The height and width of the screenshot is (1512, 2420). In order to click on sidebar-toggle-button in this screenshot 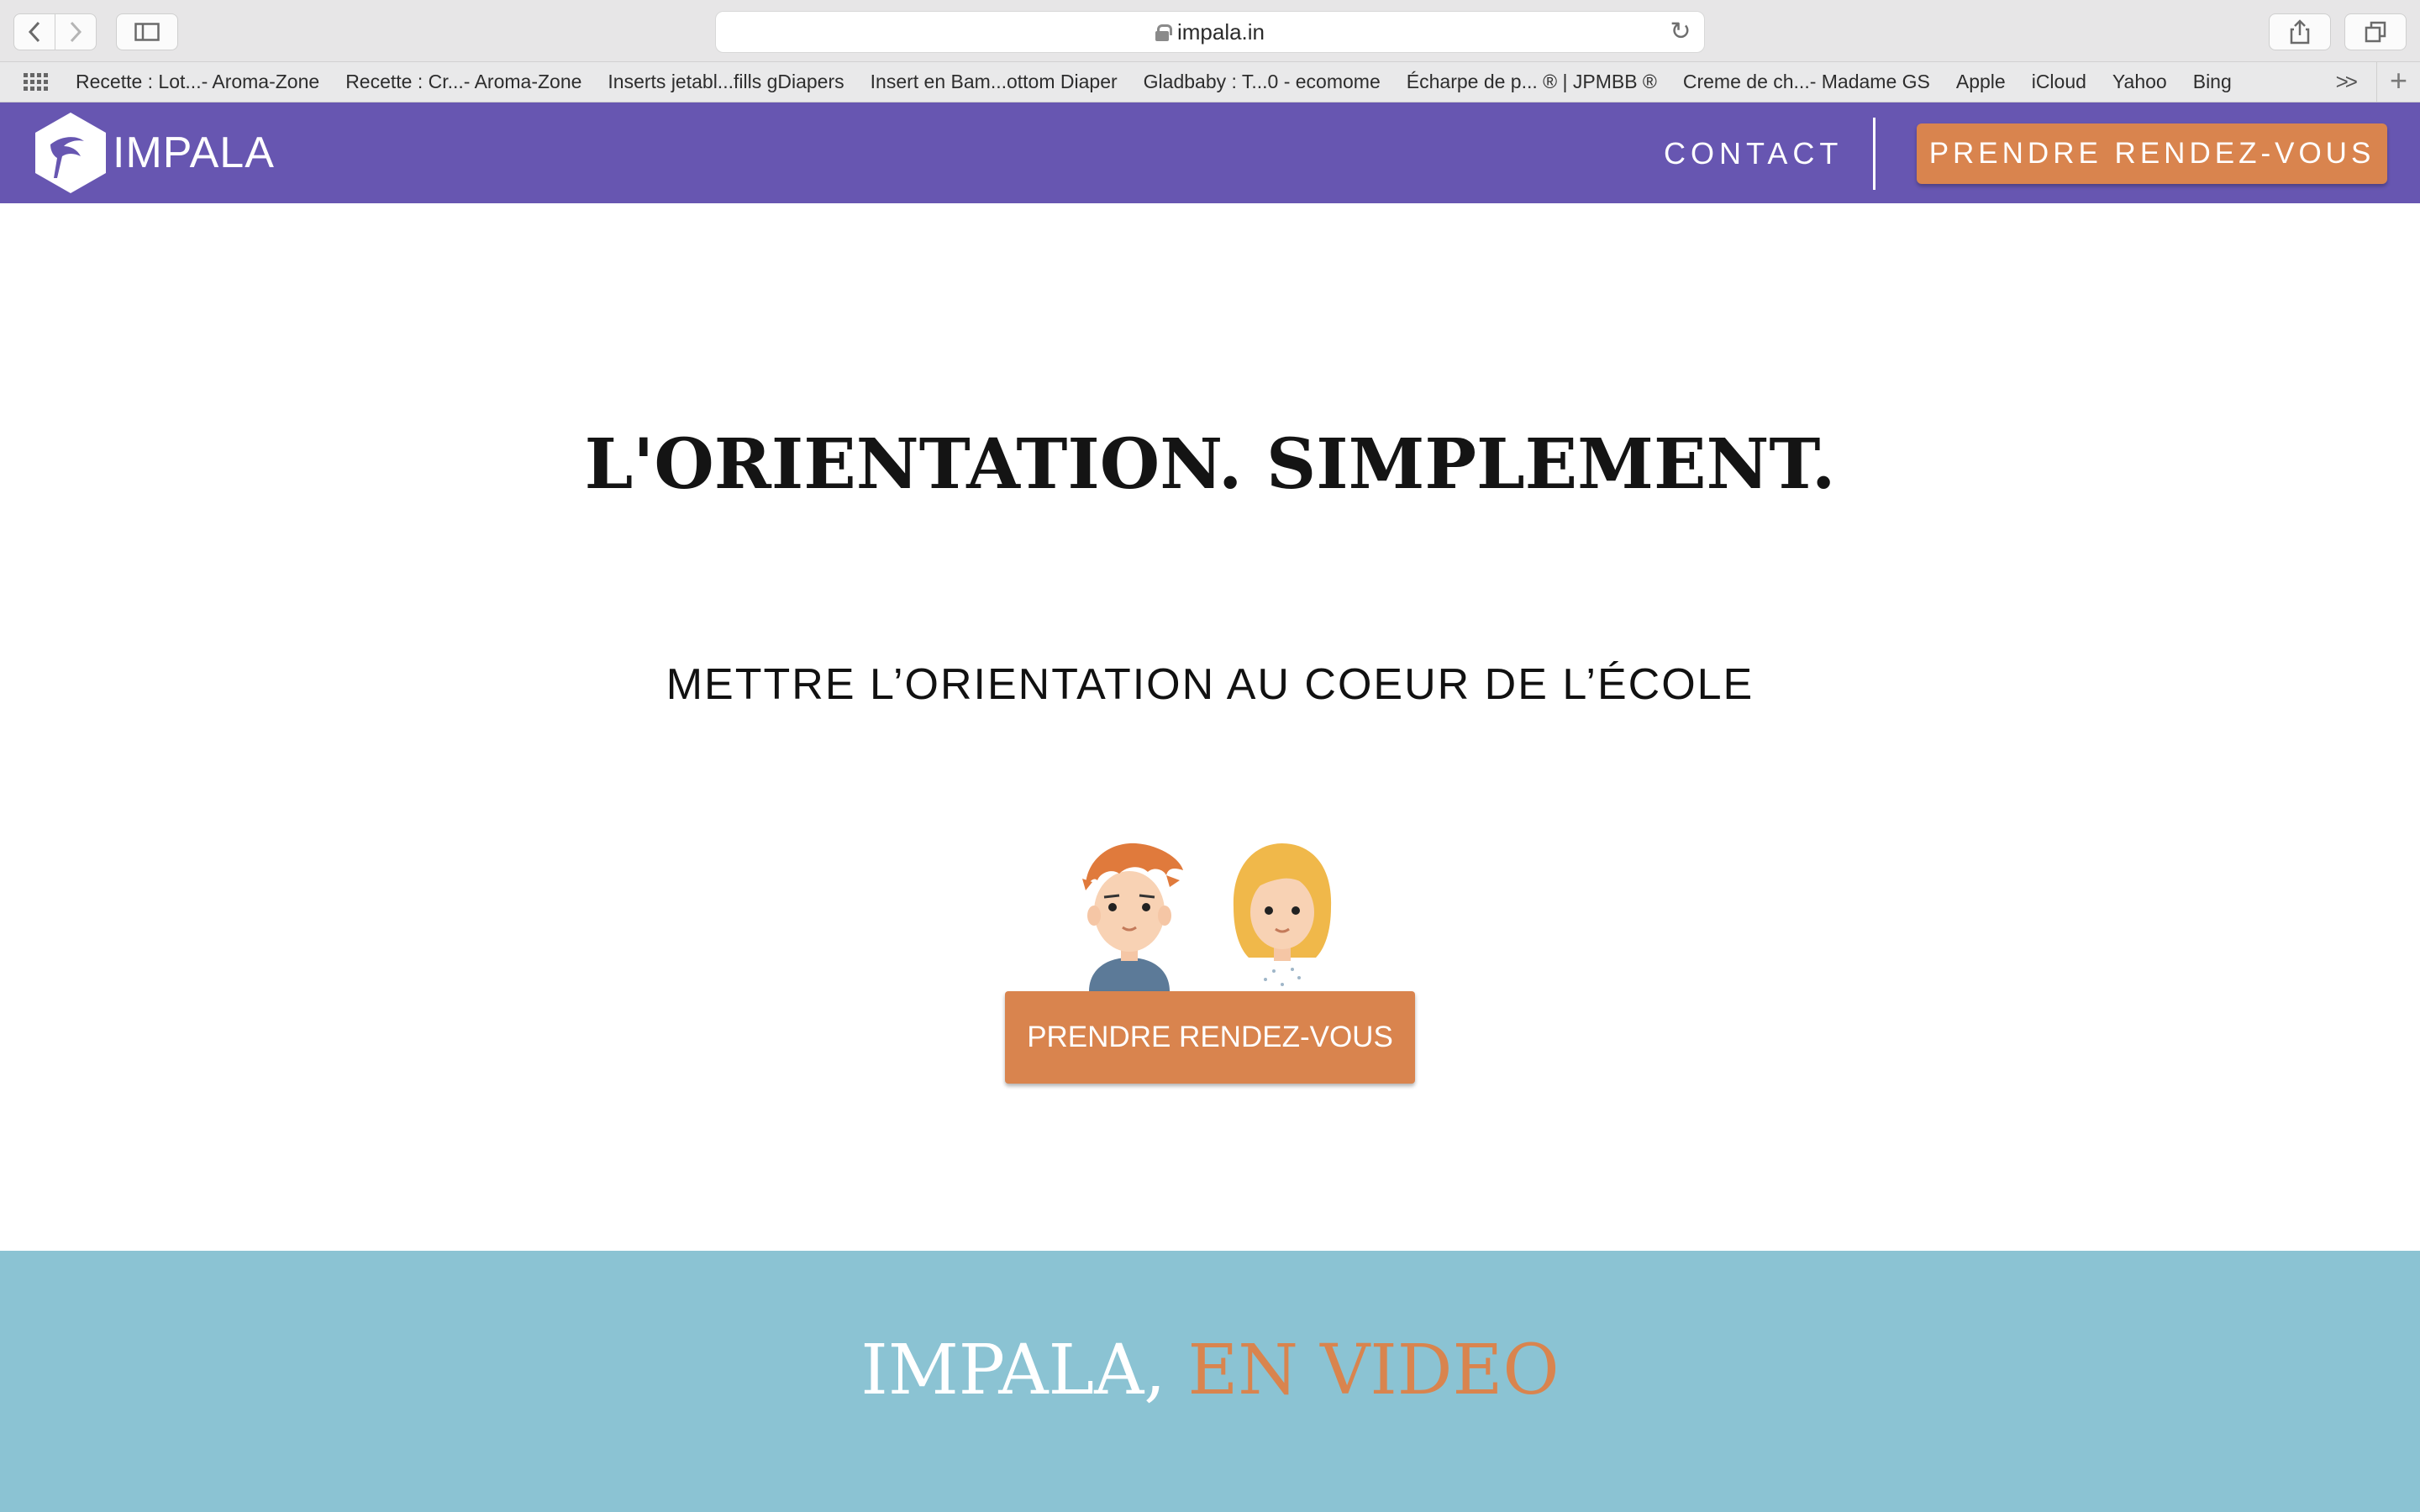, I will do `click(147, 31)`.